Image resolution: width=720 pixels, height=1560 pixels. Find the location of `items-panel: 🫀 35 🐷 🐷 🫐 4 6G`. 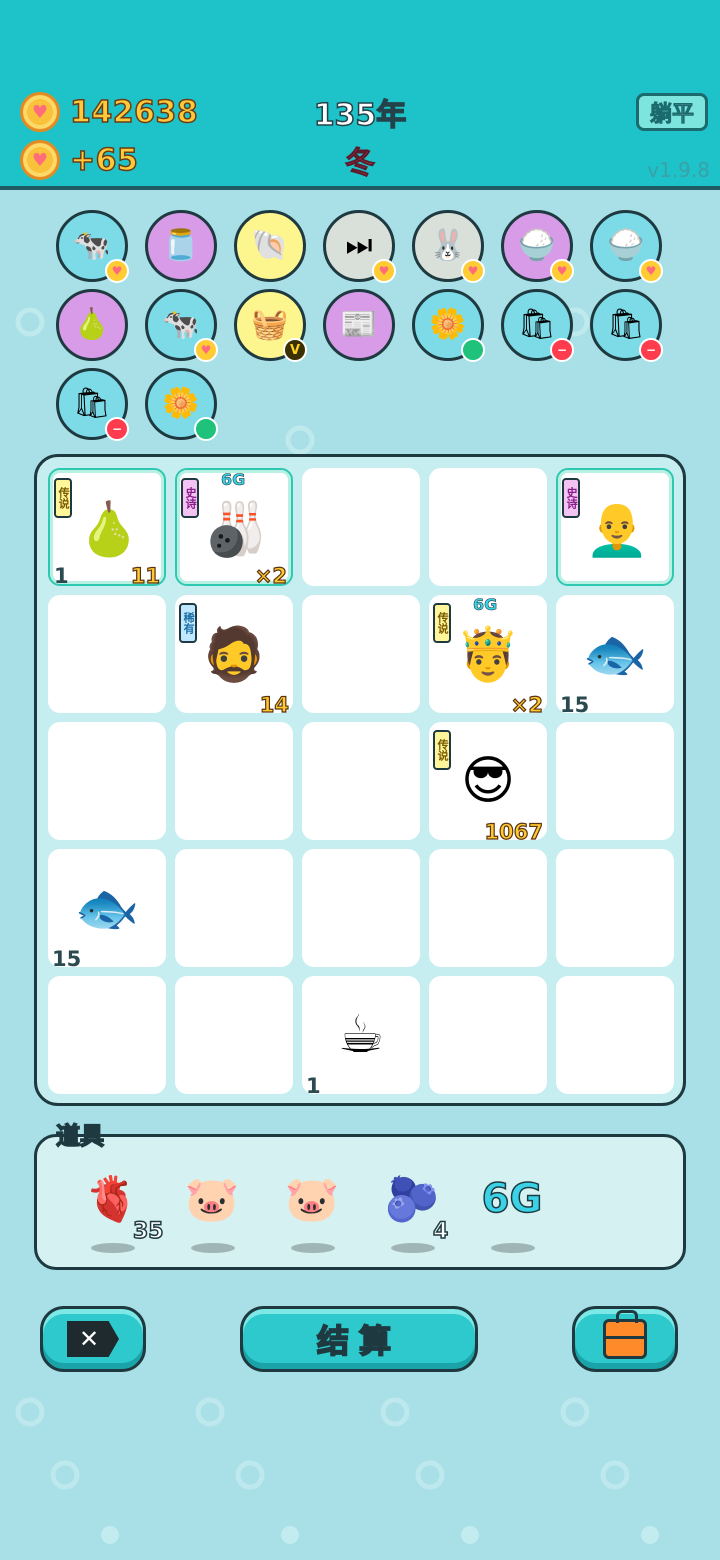

items-panel: 🫀 35 🐷 🐷 🫐 4 6G is located at coordinates (360, 1202).